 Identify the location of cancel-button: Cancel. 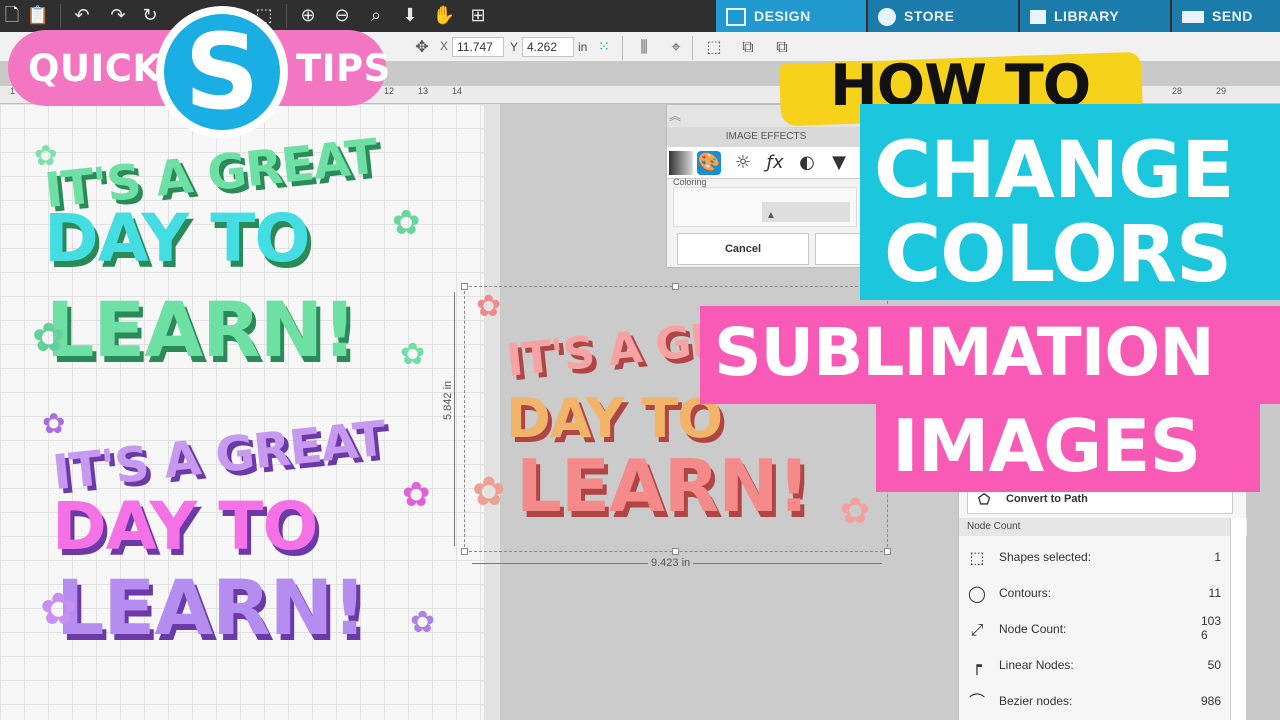
(743, 249).